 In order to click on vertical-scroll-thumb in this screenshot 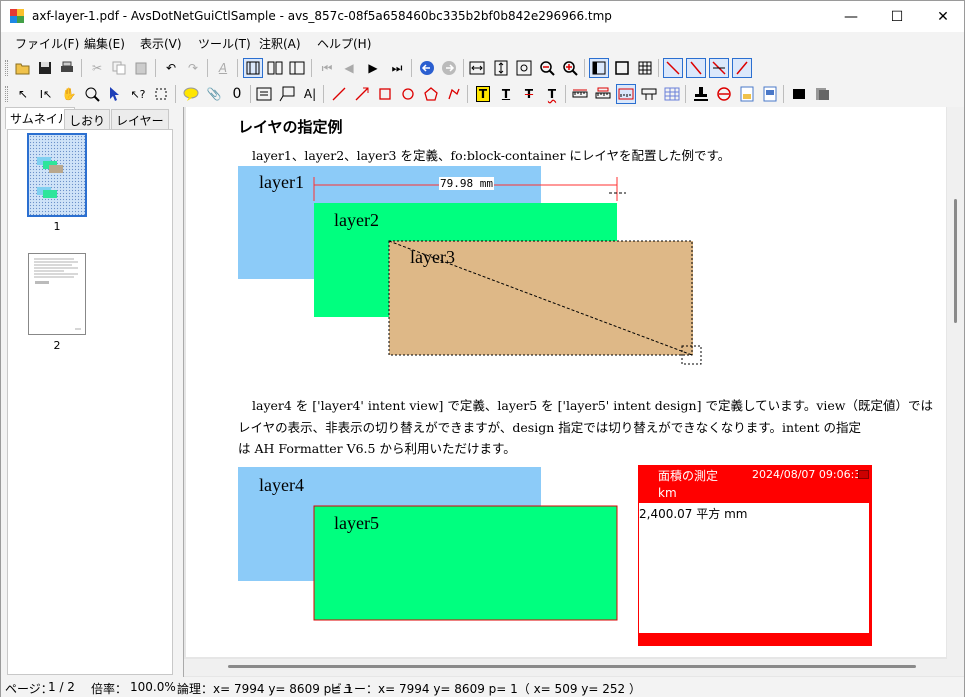, I will do `click(955, 261)`.